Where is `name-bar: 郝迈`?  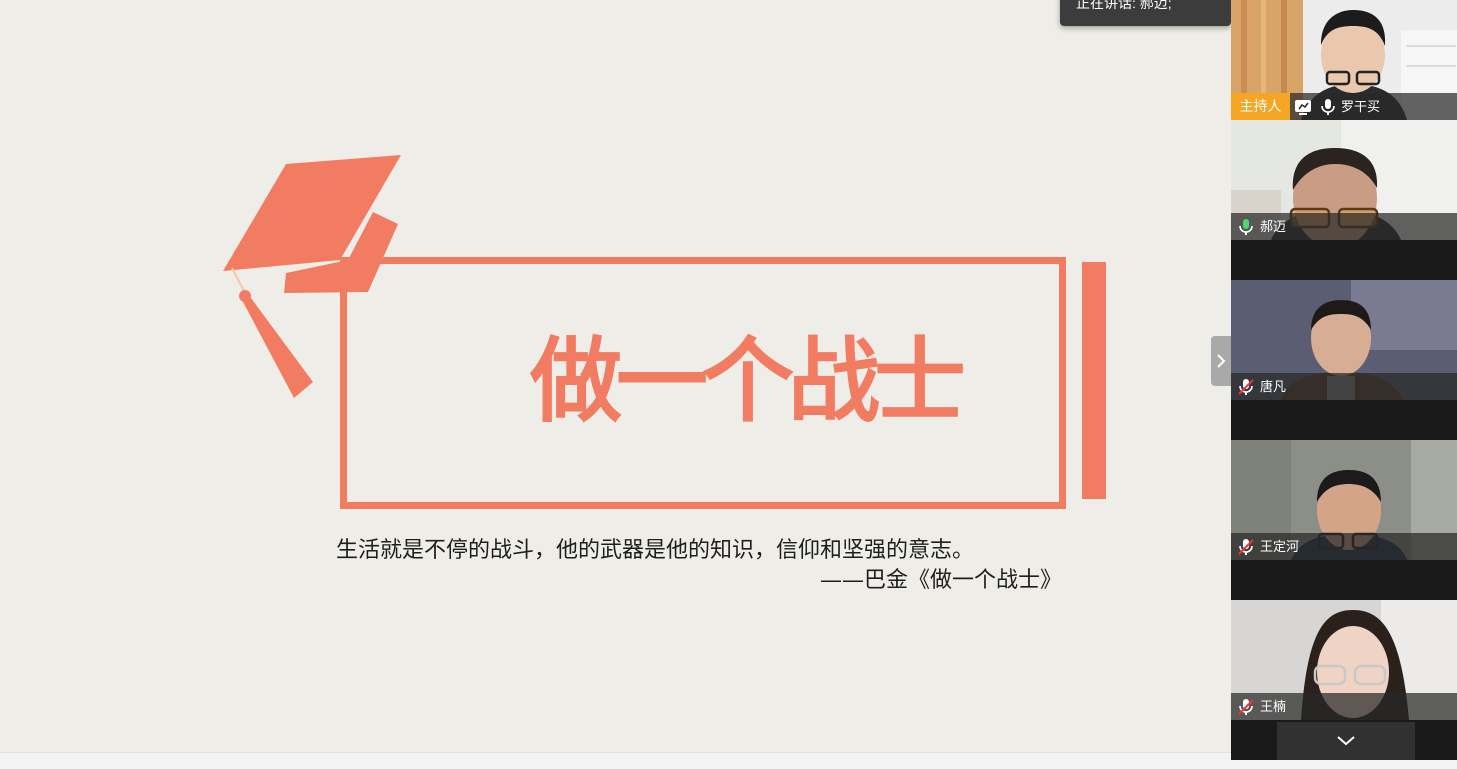
name-bar: 郝迈 is located at coordinates (1344, 226).